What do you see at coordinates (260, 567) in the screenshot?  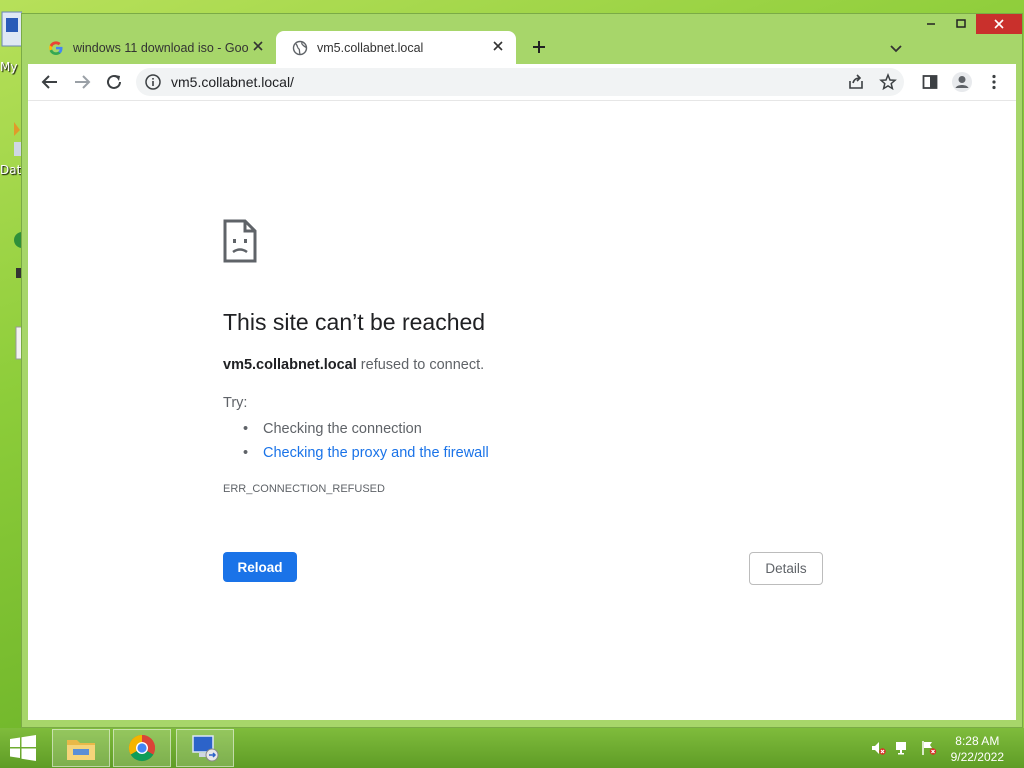 I see `reload-button: Reload` at bounding box center [260, 567].